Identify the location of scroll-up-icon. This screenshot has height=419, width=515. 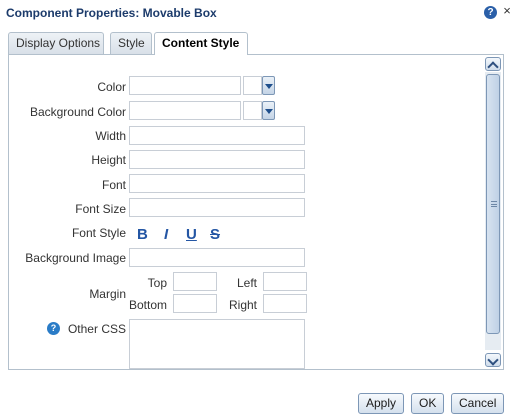
(493, 64).